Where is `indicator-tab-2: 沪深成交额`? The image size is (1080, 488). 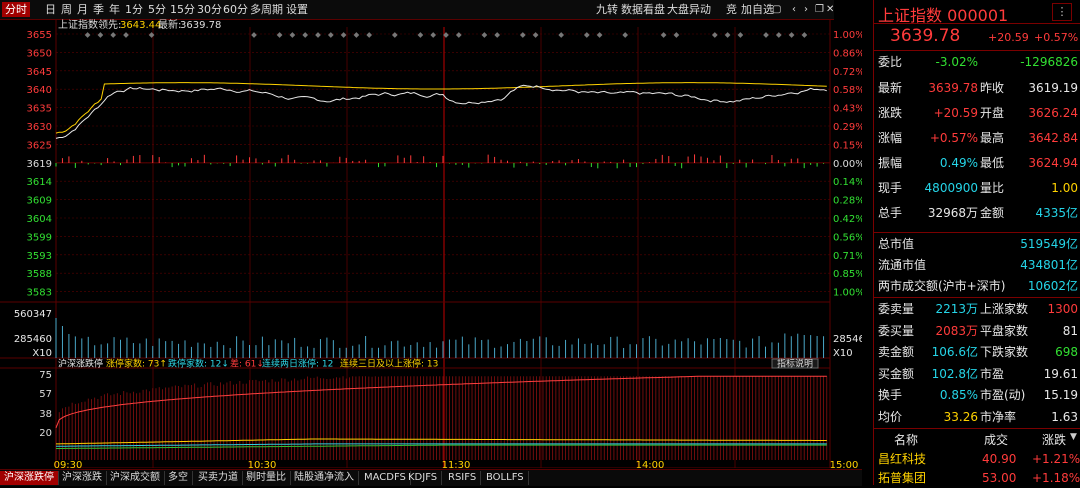
indicator-tab-2: 沪深成交额 is located at coordinates (135, 478).